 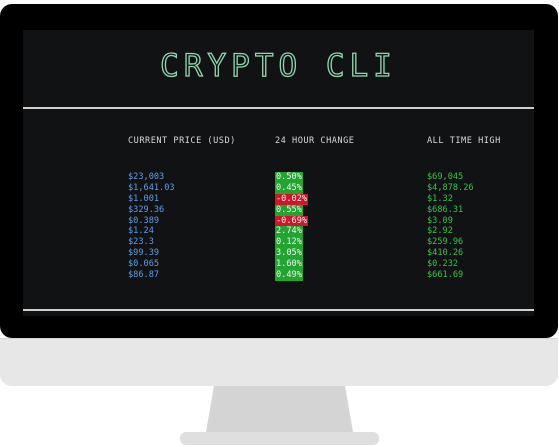 What do you see at coordinates (146, 209) in the screenshot?
I see `price-cell: $329.36` at bounding box center [146, 209].